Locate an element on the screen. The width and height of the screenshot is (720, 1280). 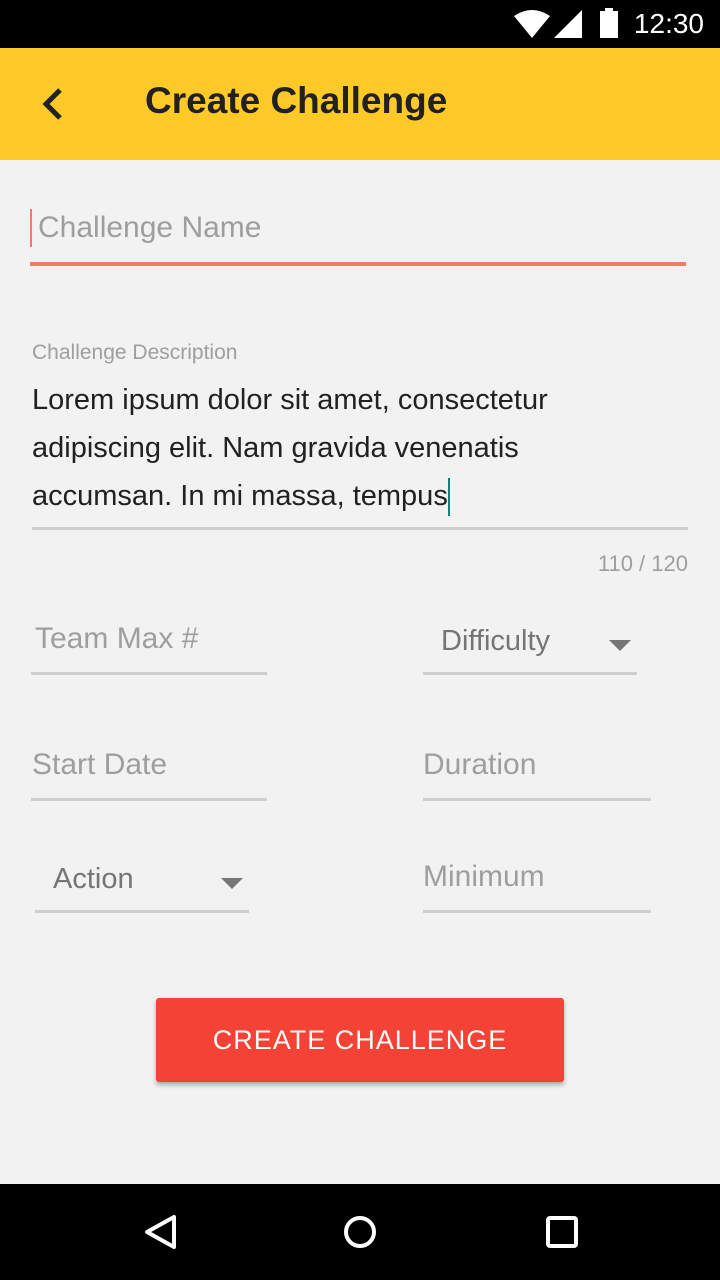
minimum-field: Minimum is located at coordinates (537, 887).